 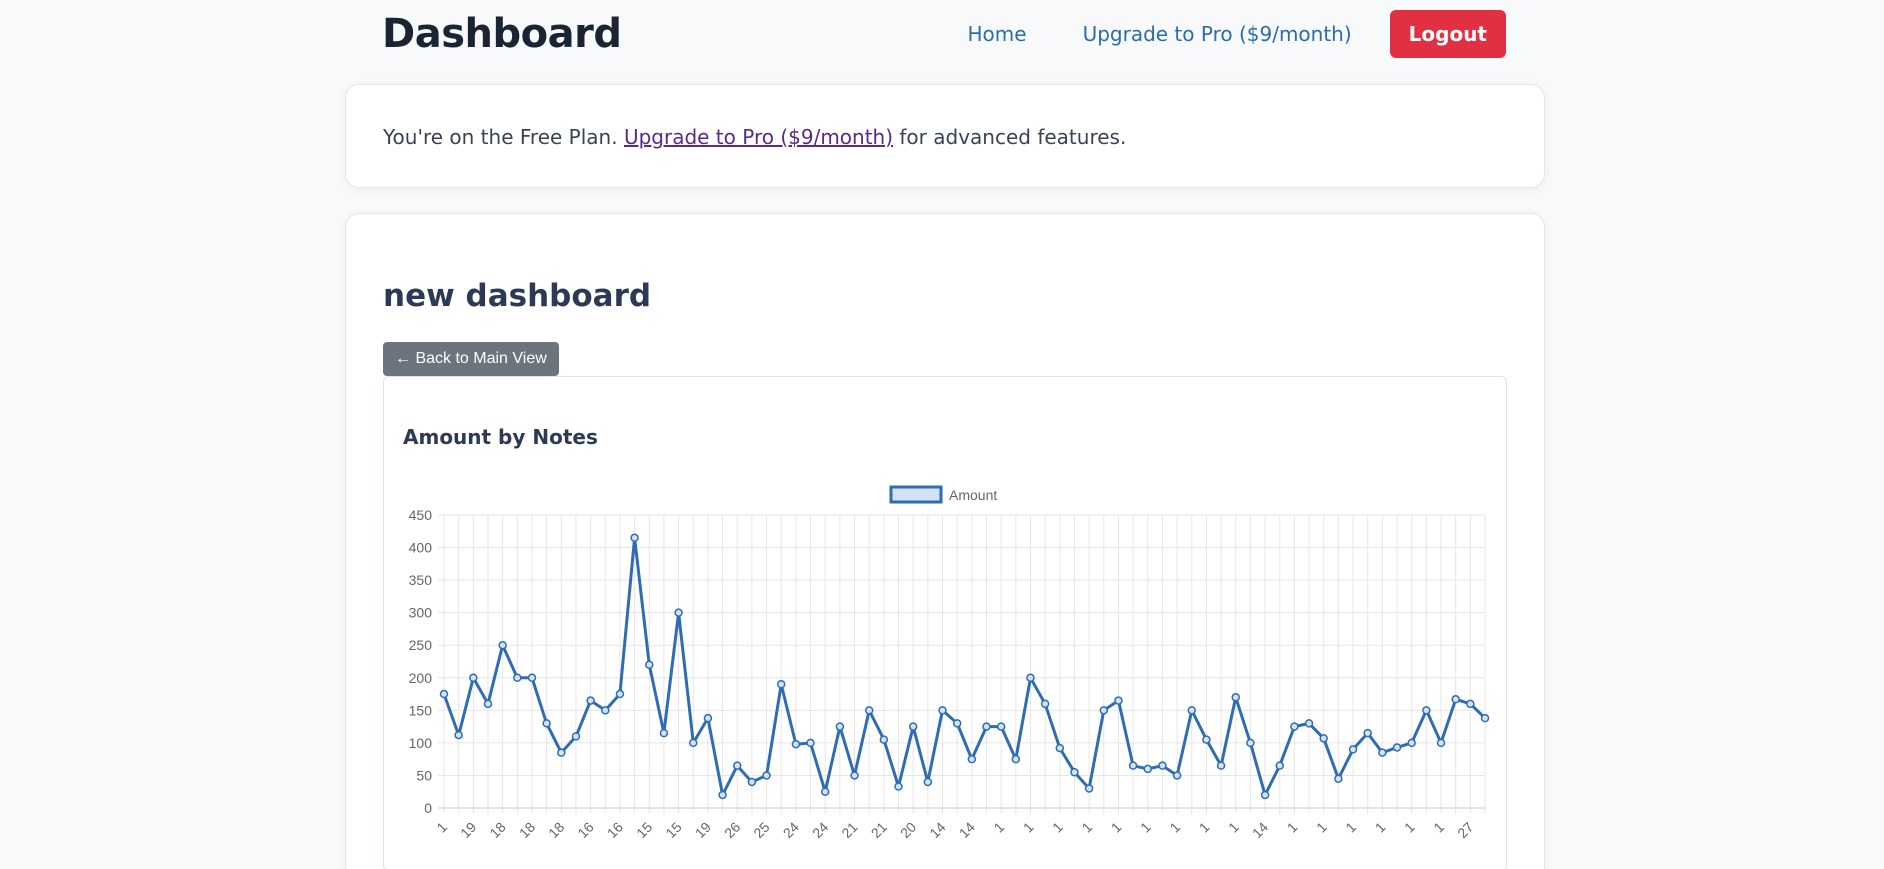 What do you see at coordinates (849, 830) in the screenshot?
I see `x-tick-label: 21` at bounding box center [849, 830].